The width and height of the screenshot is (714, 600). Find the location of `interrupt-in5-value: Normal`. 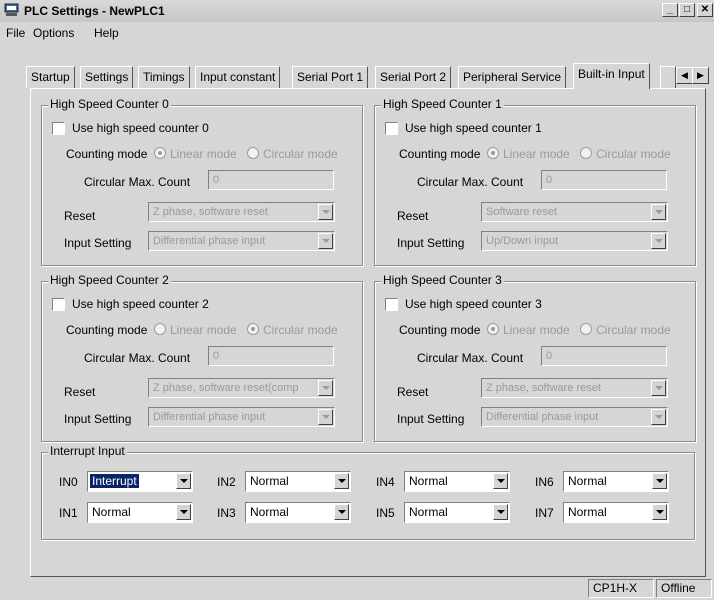

interrupt-in5-value: Normal is located at coordinates (428, 512).